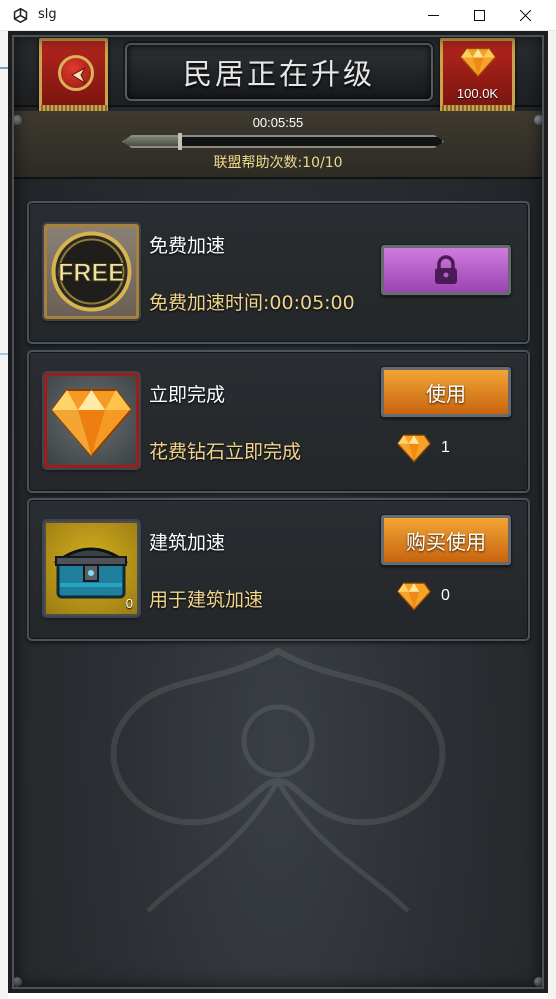 The height and width of the screenshot is (999, 556). I want to click on desktop-strip-right, so click(552, 515).